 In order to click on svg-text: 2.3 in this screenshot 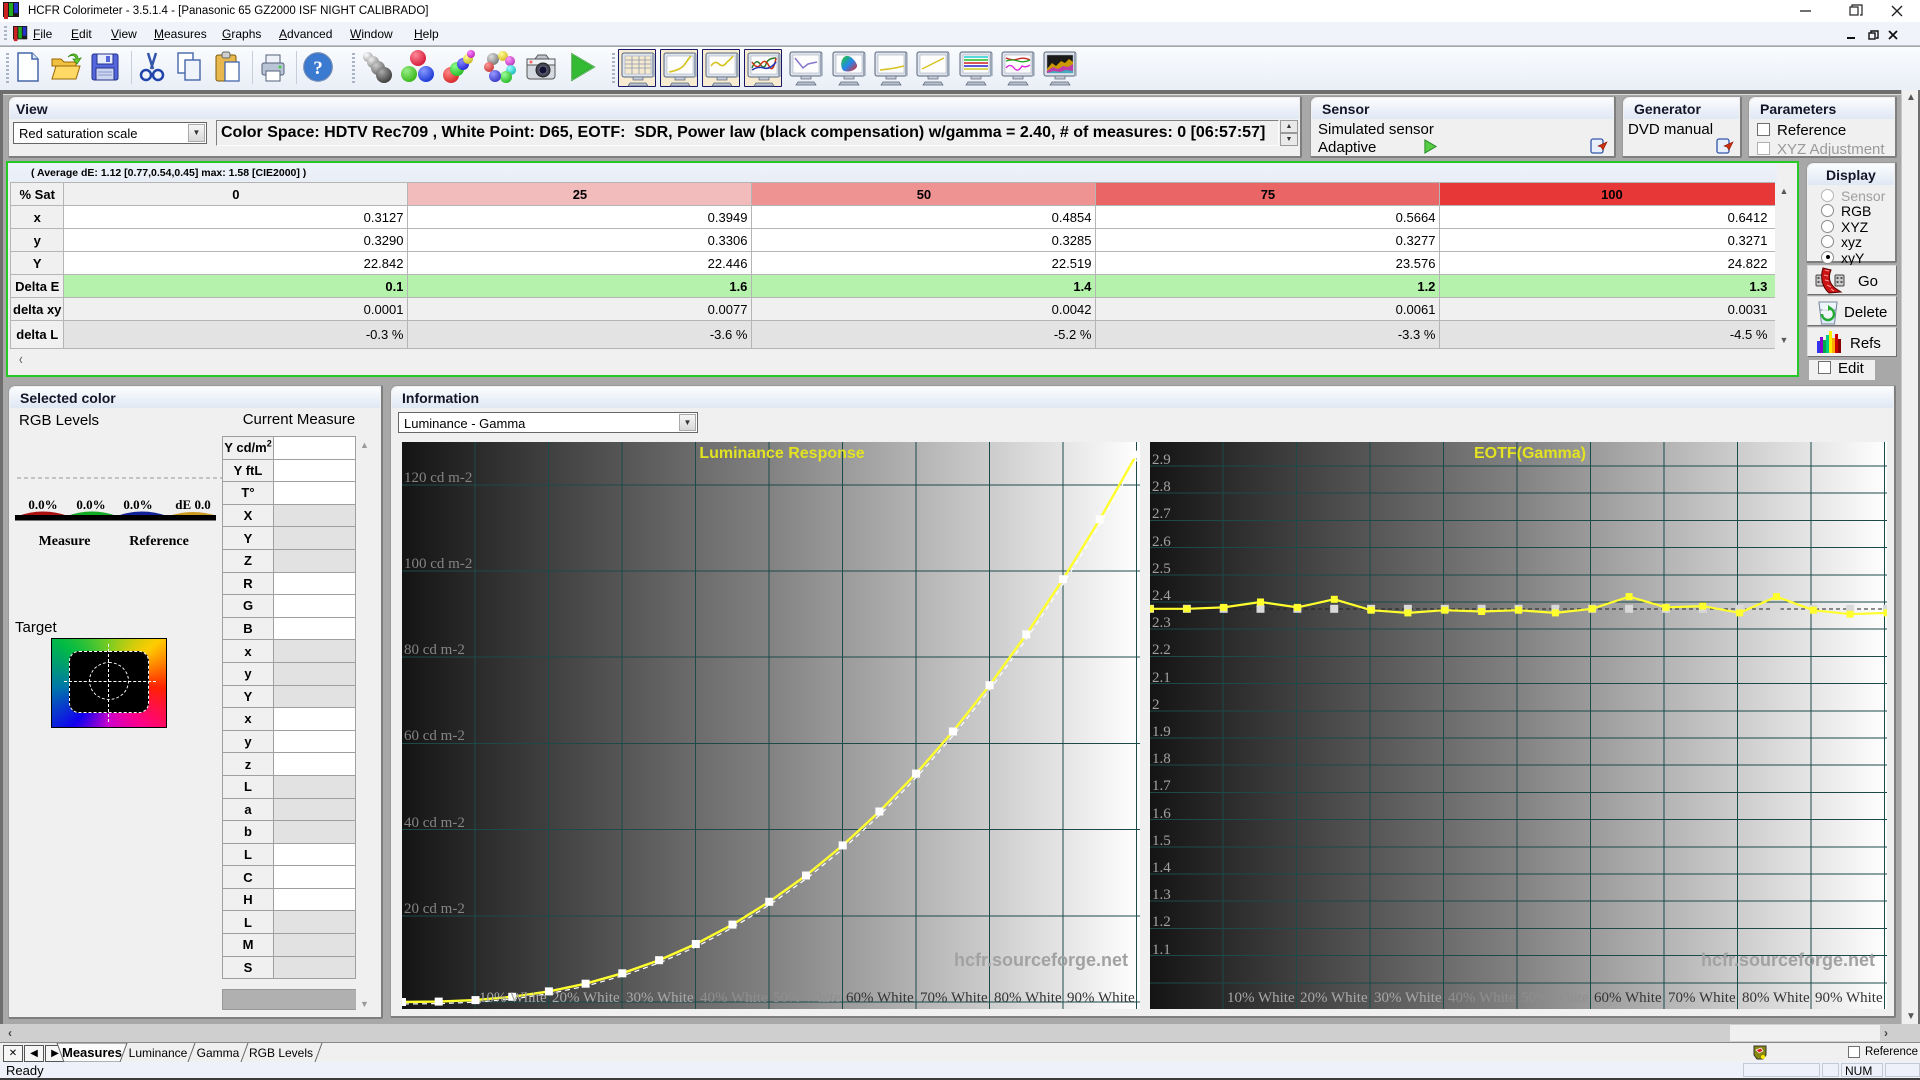, I will do `click(1161, 623)`.